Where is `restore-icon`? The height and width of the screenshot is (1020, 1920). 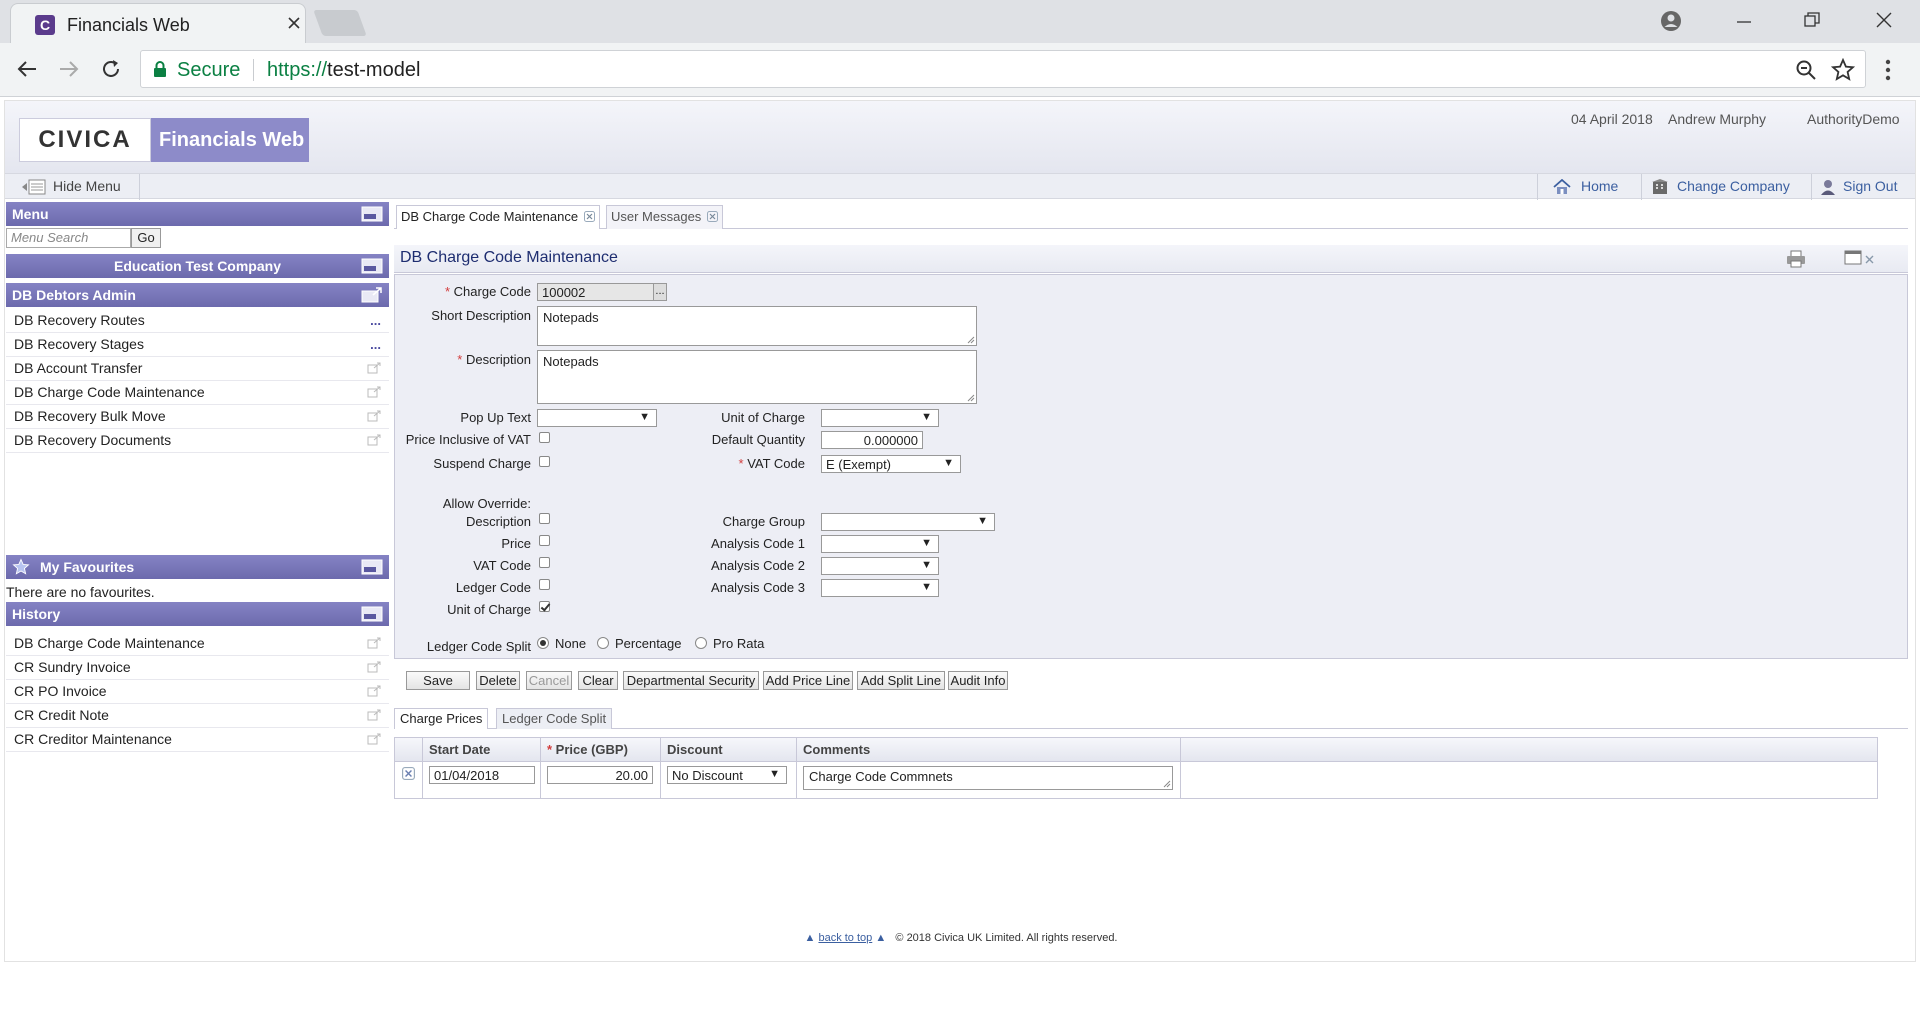 restore-icon is located at coordinates (1812, 20).